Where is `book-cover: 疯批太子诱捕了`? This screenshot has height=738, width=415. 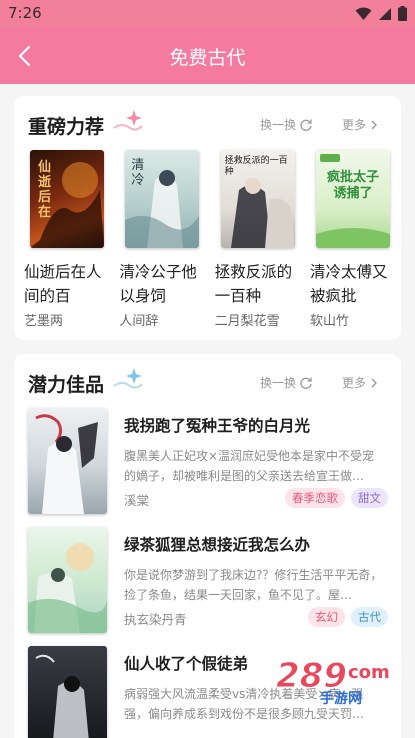 book-cover: 疯批太子诱捕了 is located at coordinates (352, 199).